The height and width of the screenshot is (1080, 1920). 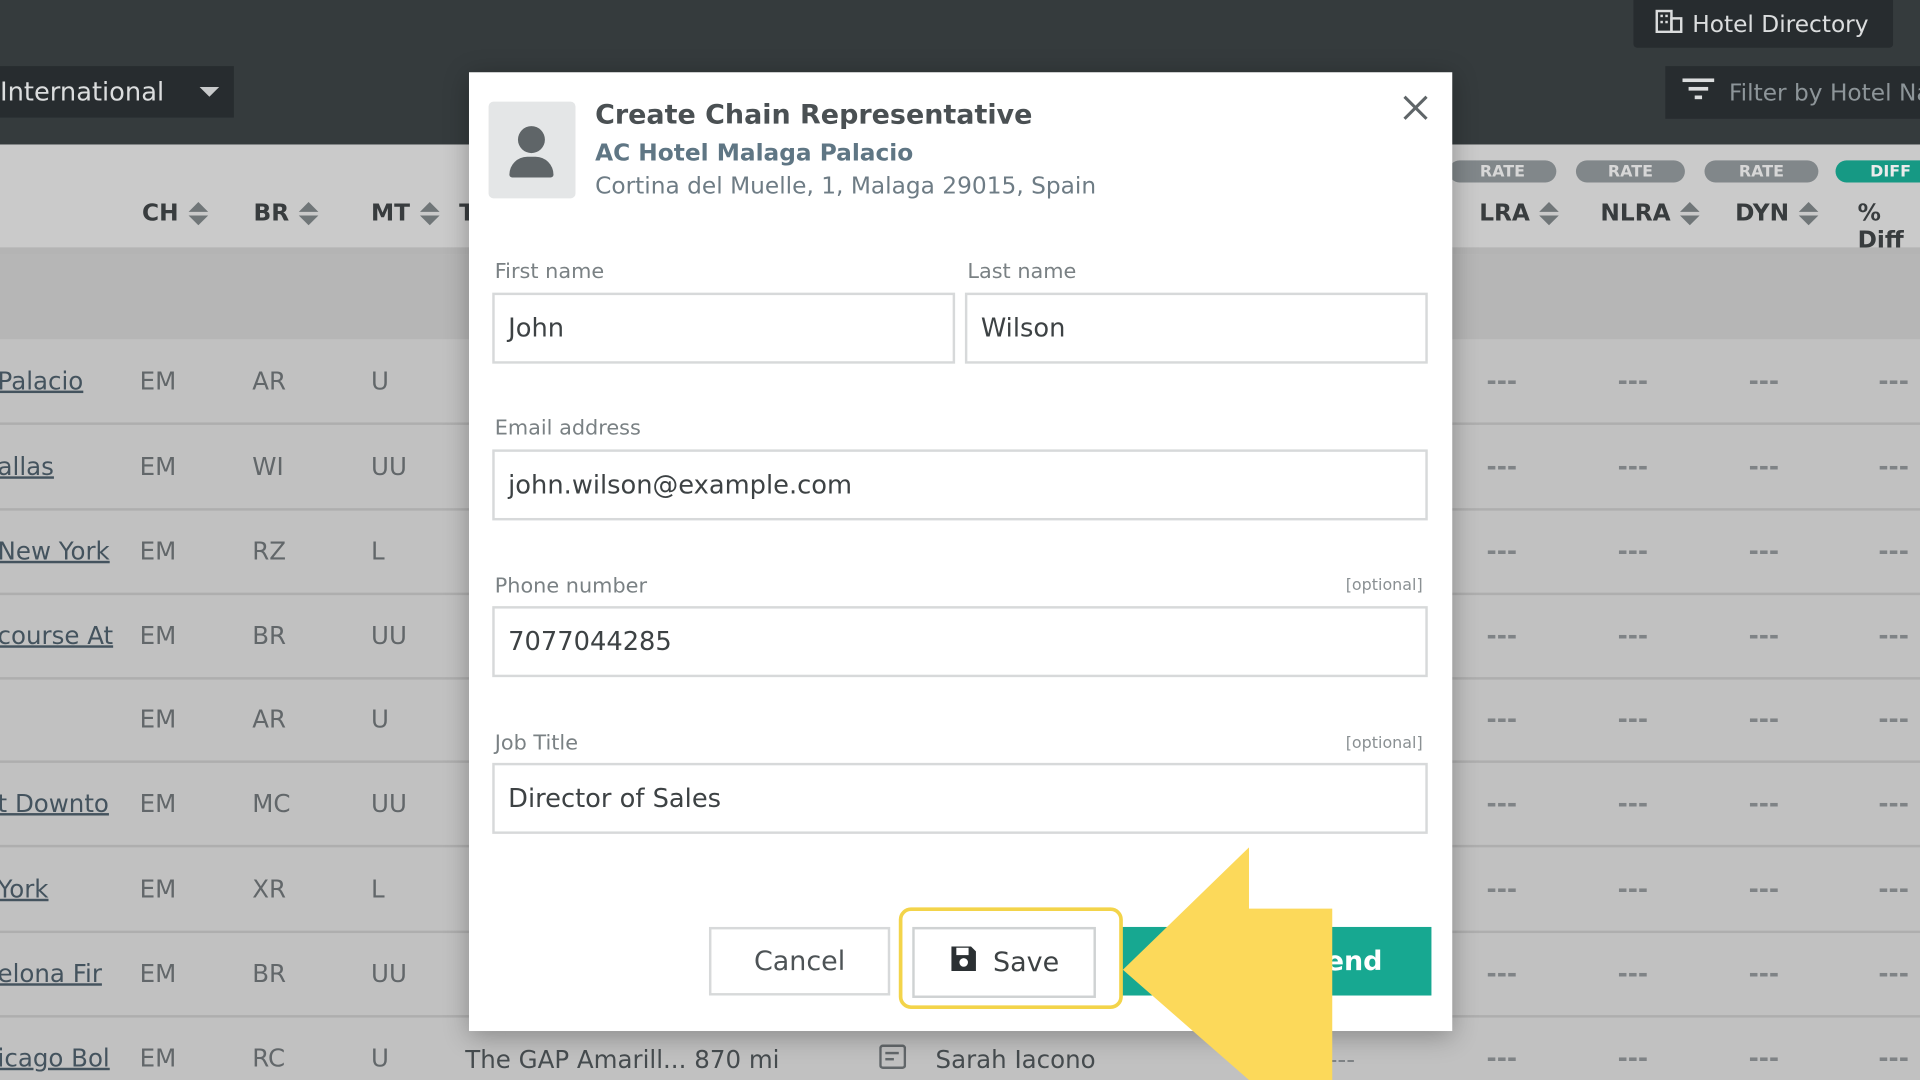 What do you see at coordinates (571, 586) in the screenshot?
I see `phone-label: Phone number` at bounding box center [571, 586].